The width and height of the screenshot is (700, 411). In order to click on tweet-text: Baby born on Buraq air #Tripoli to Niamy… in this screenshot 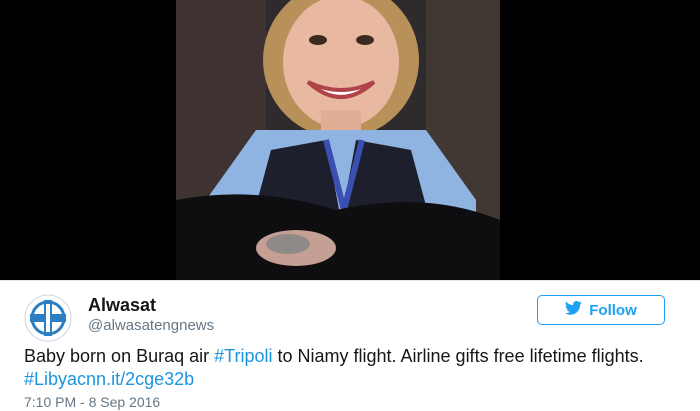, I will do `click(354, 368)`.